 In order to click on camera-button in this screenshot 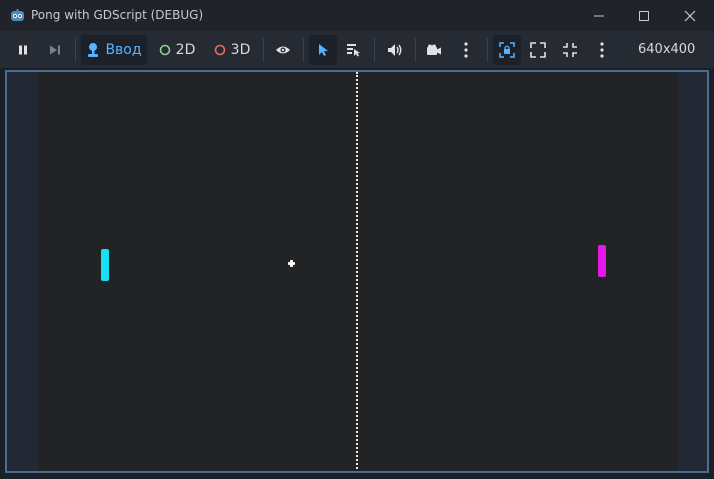, I will do `click(434, 50)`.